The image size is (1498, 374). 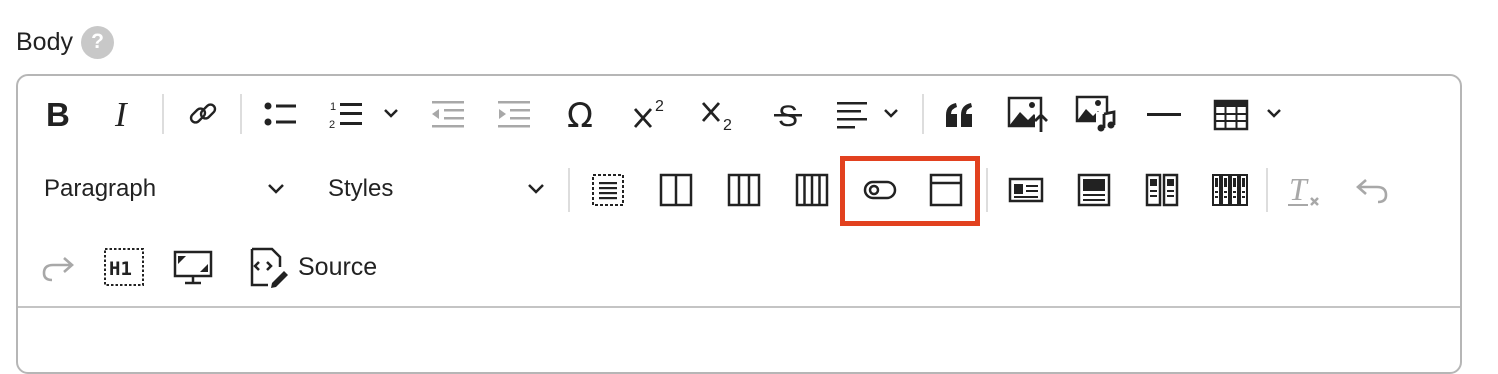 I want to click on table-icon, so click(x=1249, y=114).